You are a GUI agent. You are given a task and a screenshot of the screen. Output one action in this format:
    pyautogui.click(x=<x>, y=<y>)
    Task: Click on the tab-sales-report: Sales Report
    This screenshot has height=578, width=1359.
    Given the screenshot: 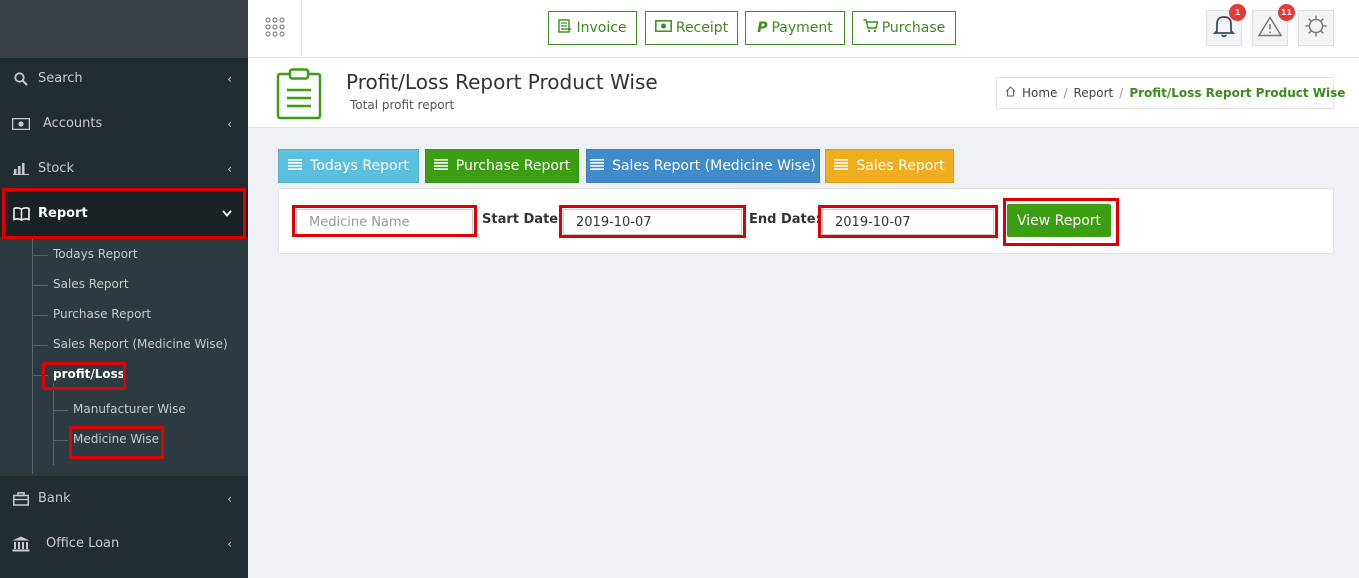 What is the action you would take?
    pyautogui.click(x=889, y=166)
    